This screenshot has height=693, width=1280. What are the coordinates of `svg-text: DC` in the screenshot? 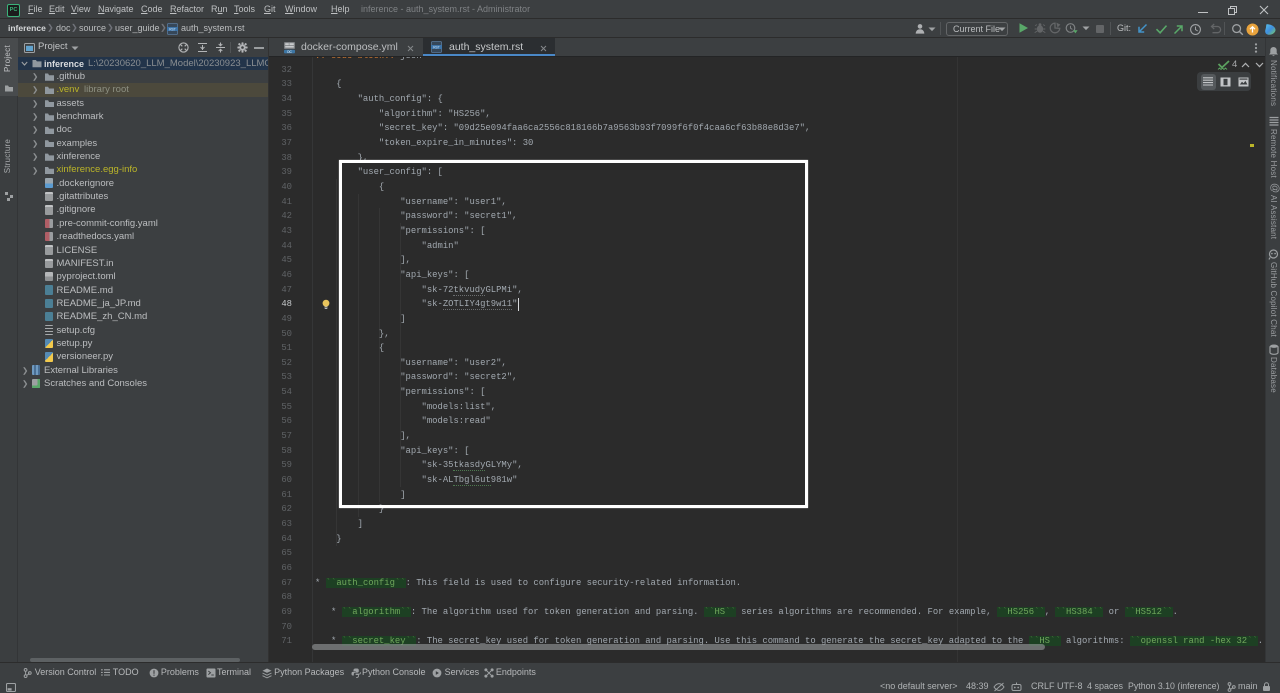 It's located at (289, 52).